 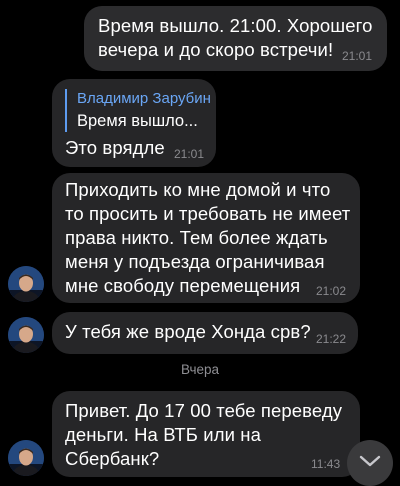 I want to click on incoming-message-bubble: У тебя же вроде Хонда срв? 21:22, so click(x=205, y=333).